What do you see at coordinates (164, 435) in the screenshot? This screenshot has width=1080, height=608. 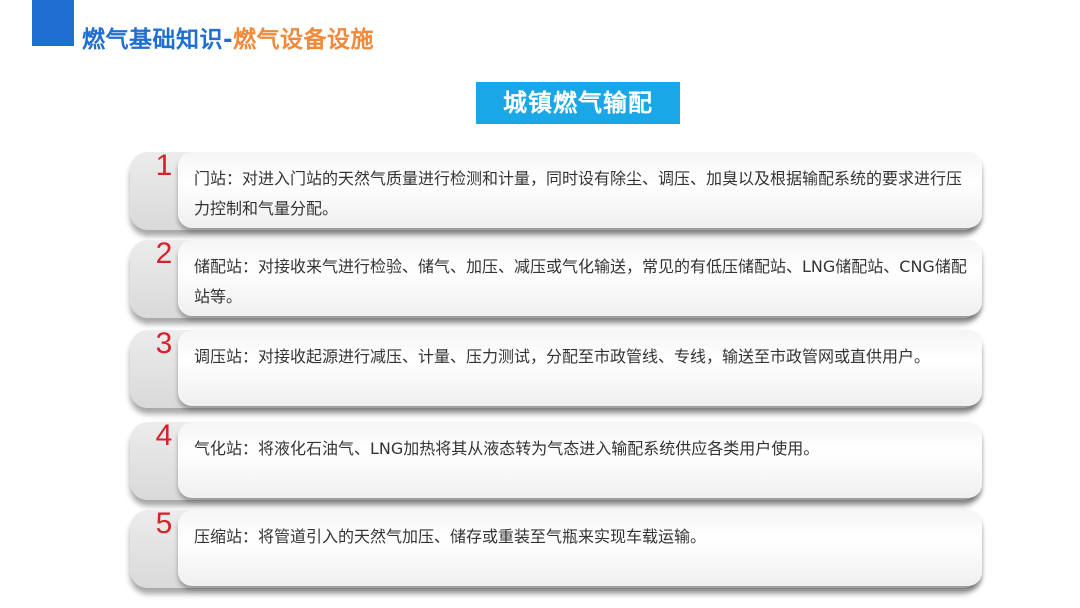 I see `item-number: 4` at bounding box center [164, 435].